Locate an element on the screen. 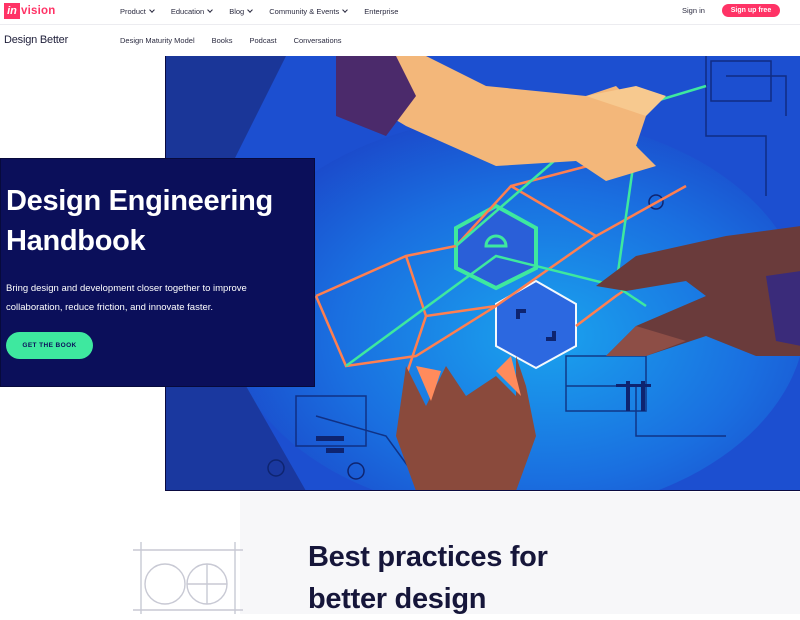  sub-item-conversations: Conversations is located at coordinates (318, 40).